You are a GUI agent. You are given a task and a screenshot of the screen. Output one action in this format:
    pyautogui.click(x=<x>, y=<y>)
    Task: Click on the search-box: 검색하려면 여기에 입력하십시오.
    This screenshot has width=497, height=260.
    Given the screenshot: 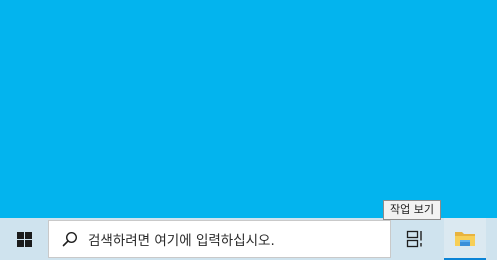 What is the action you would take?
    pyautogui.click(x=219, y=239)
    